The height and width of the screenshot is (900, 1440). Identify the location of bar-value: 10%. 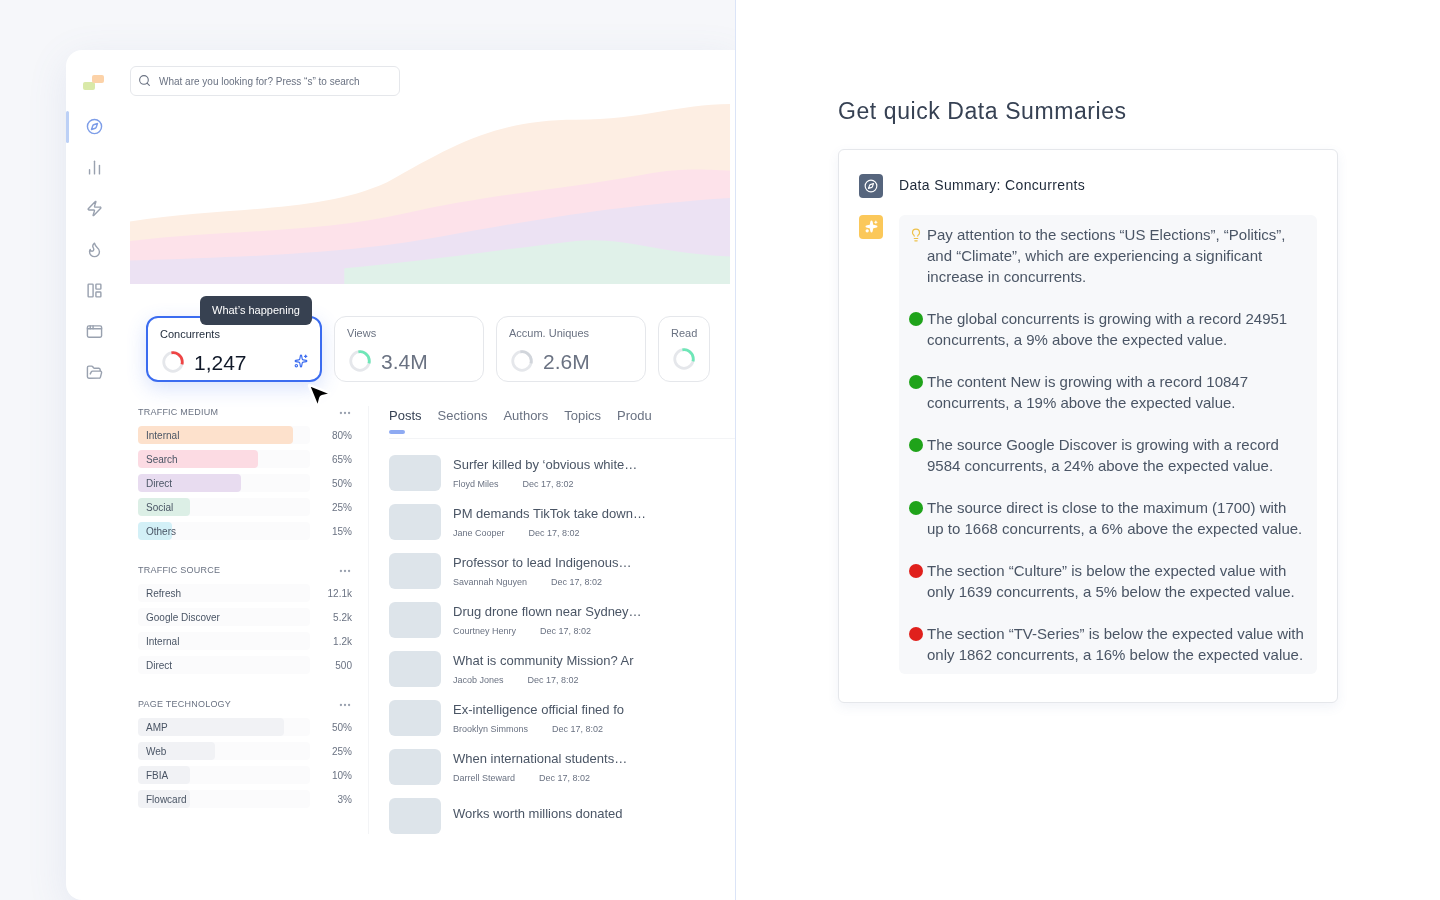
(341, 775).